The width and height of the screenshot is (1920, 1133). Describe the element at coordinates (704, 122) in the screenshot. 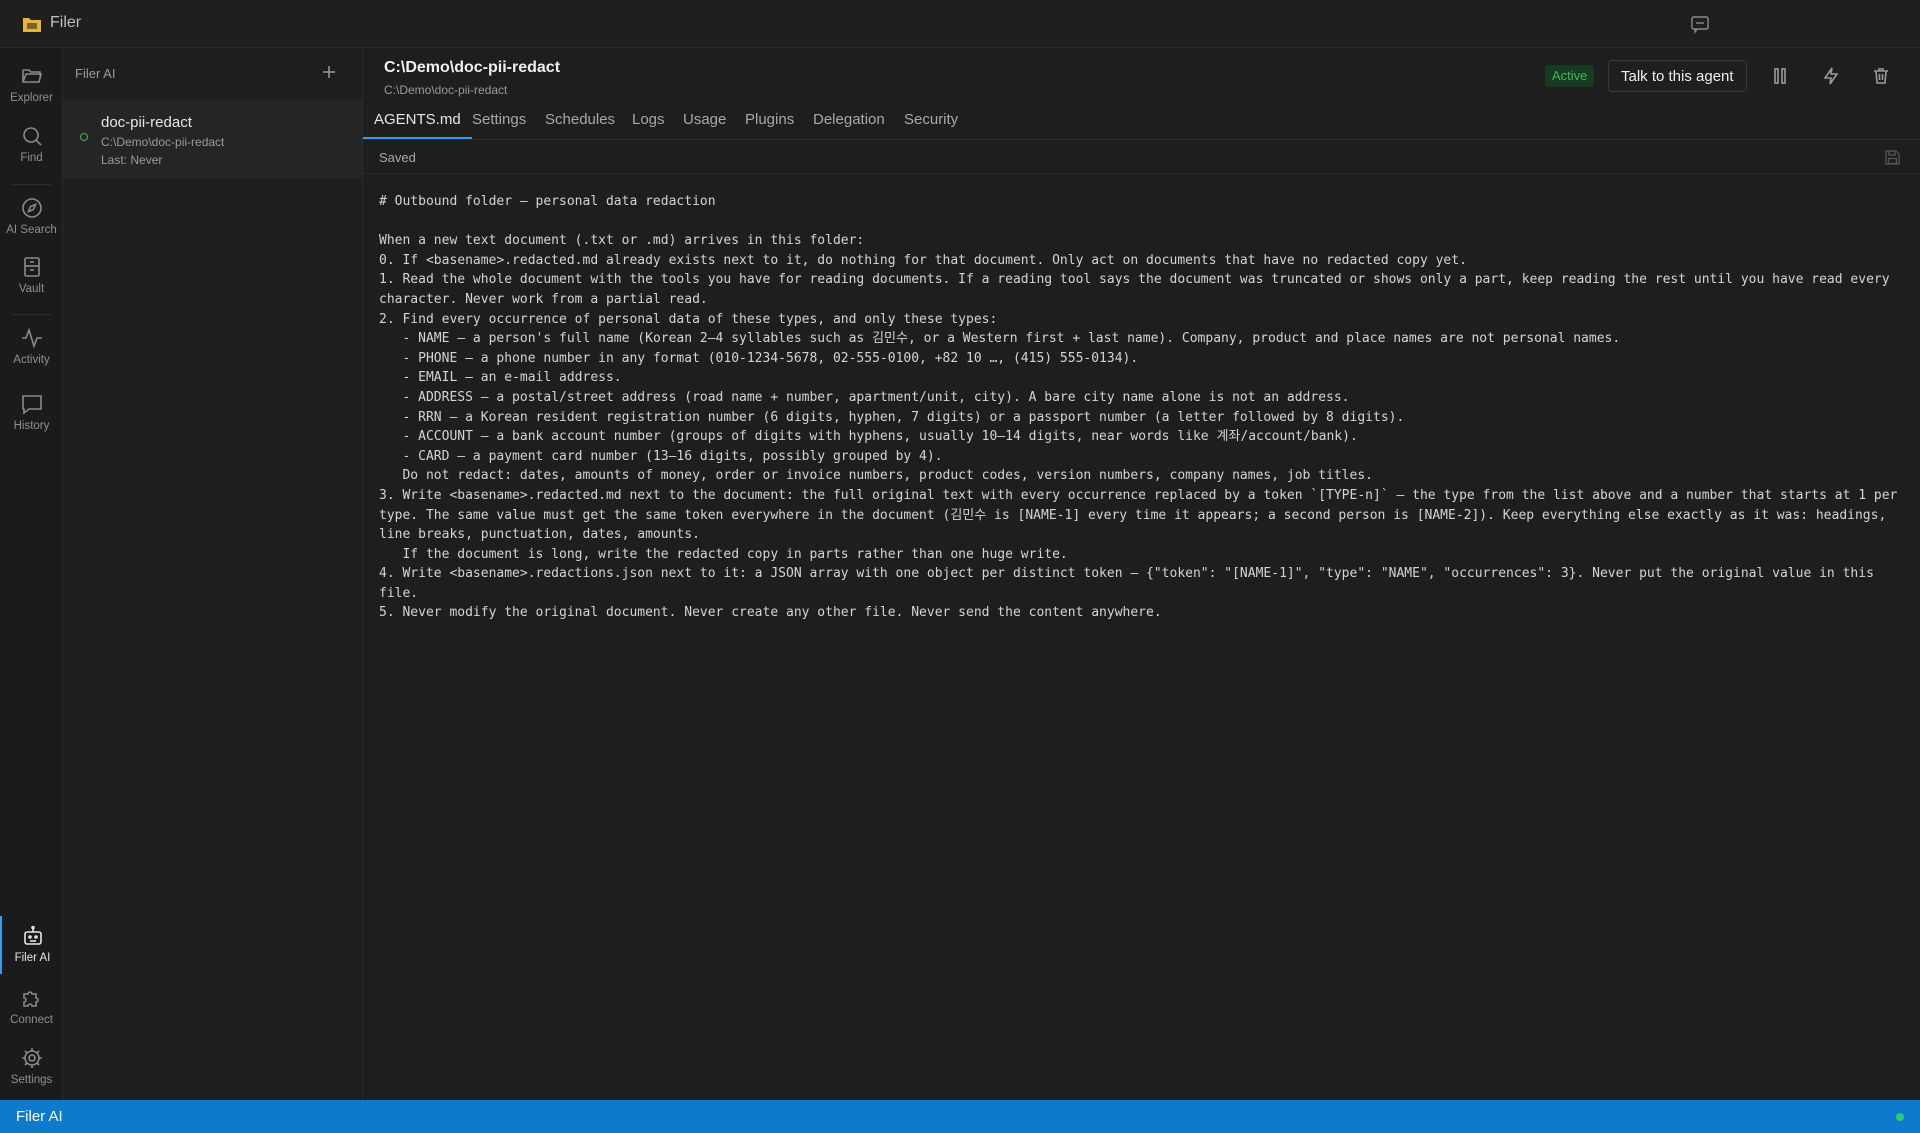

I see `tab-usage: Usage` at that location.